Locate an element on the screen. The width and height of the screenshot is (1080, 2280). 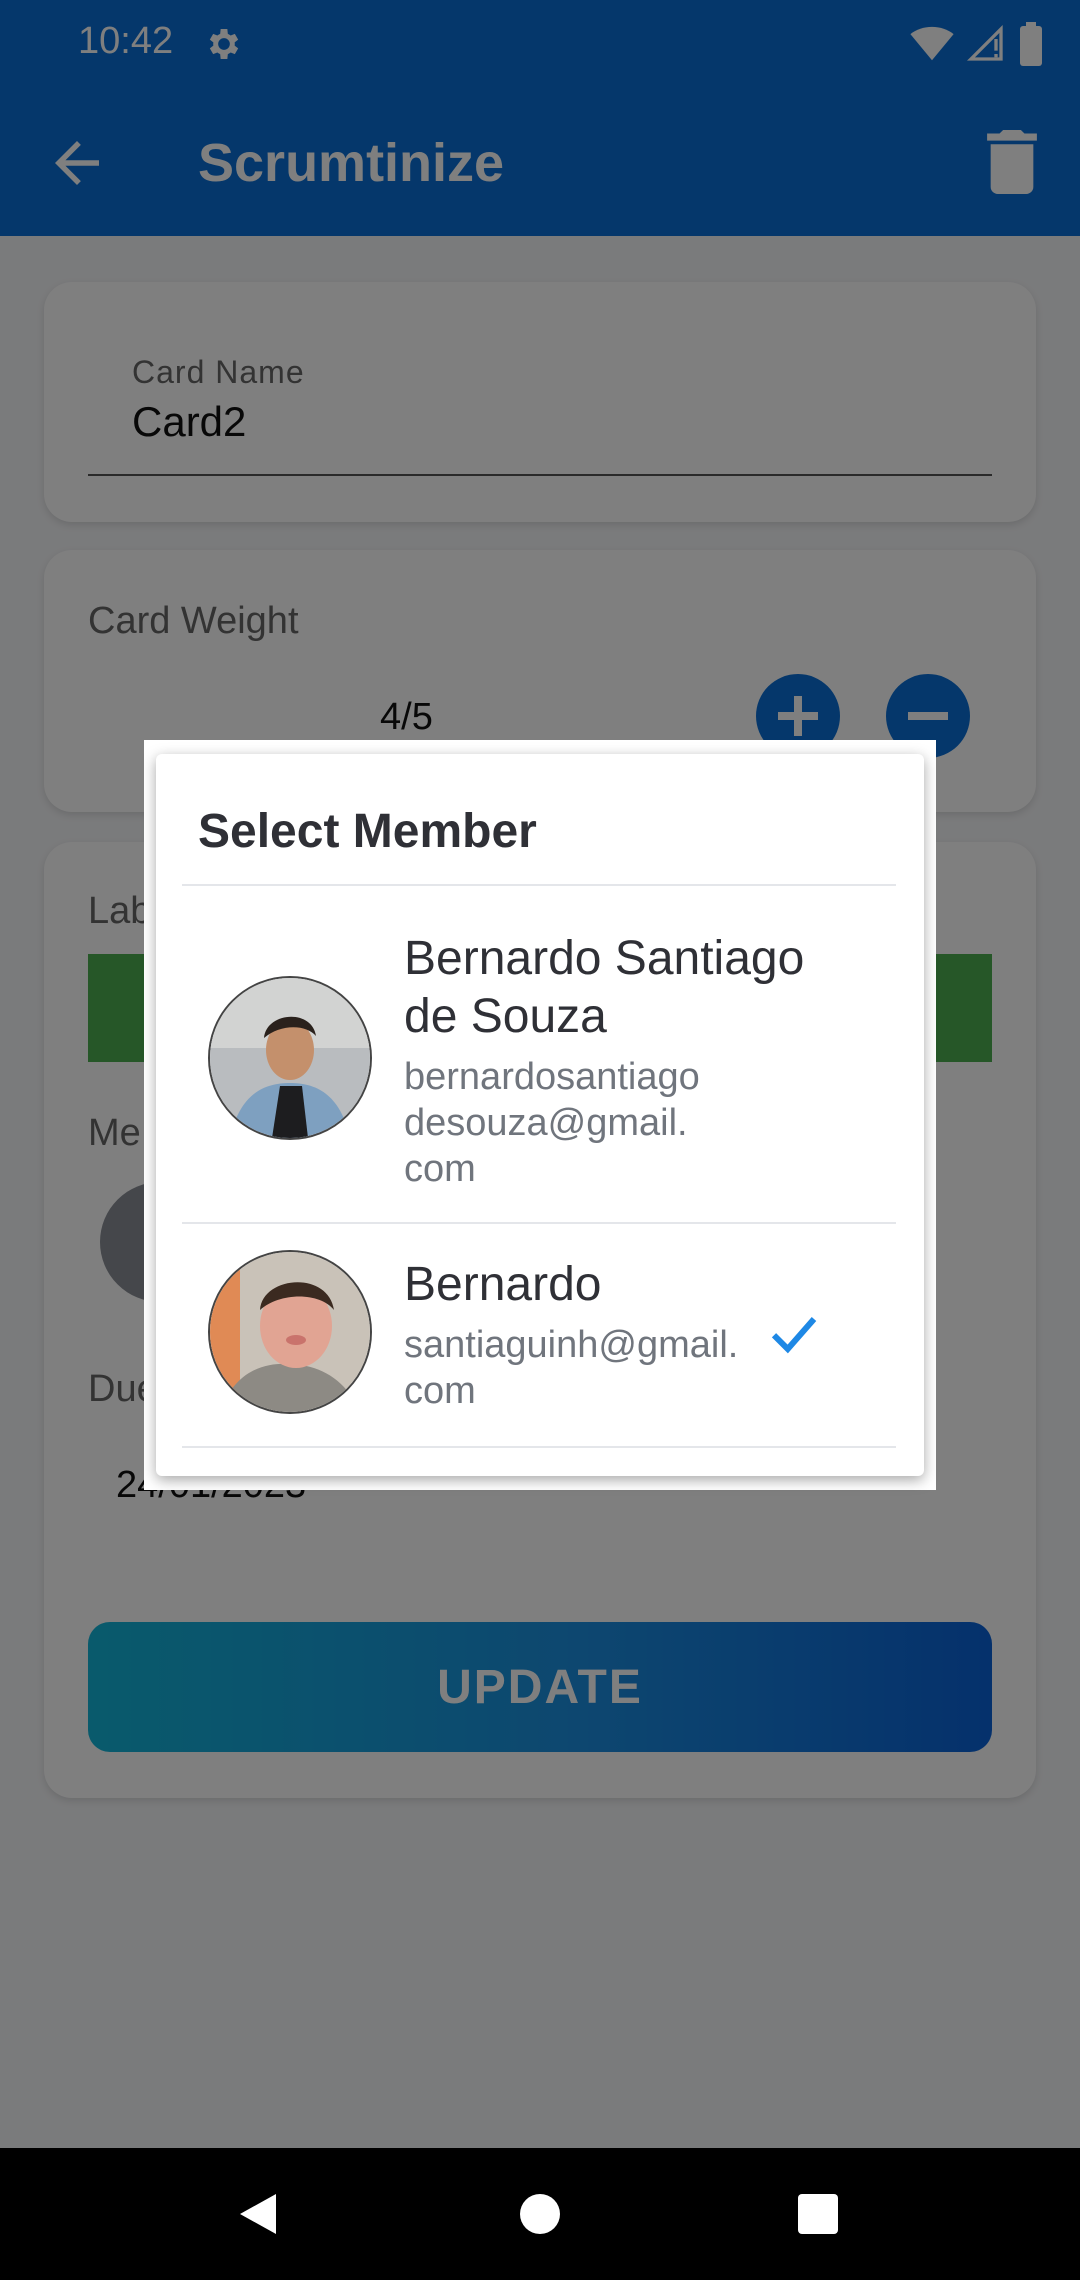
member-email: santiaguinh@gmail.com is located at coordinates (571, 1368).